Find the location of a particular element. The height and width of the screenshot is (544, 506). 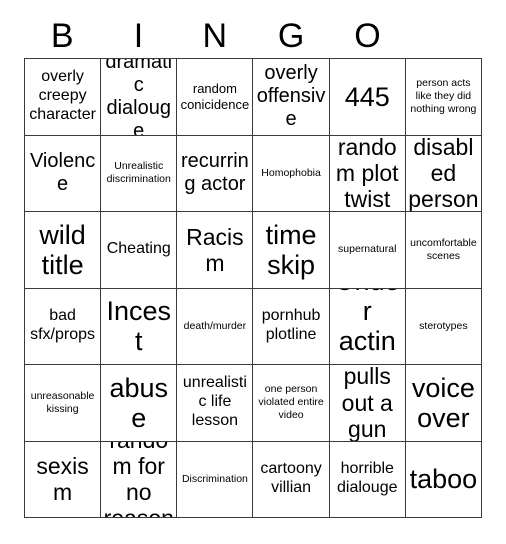

bingo-cell-r6c3: Discrimination is located at coordinates (215, 479).